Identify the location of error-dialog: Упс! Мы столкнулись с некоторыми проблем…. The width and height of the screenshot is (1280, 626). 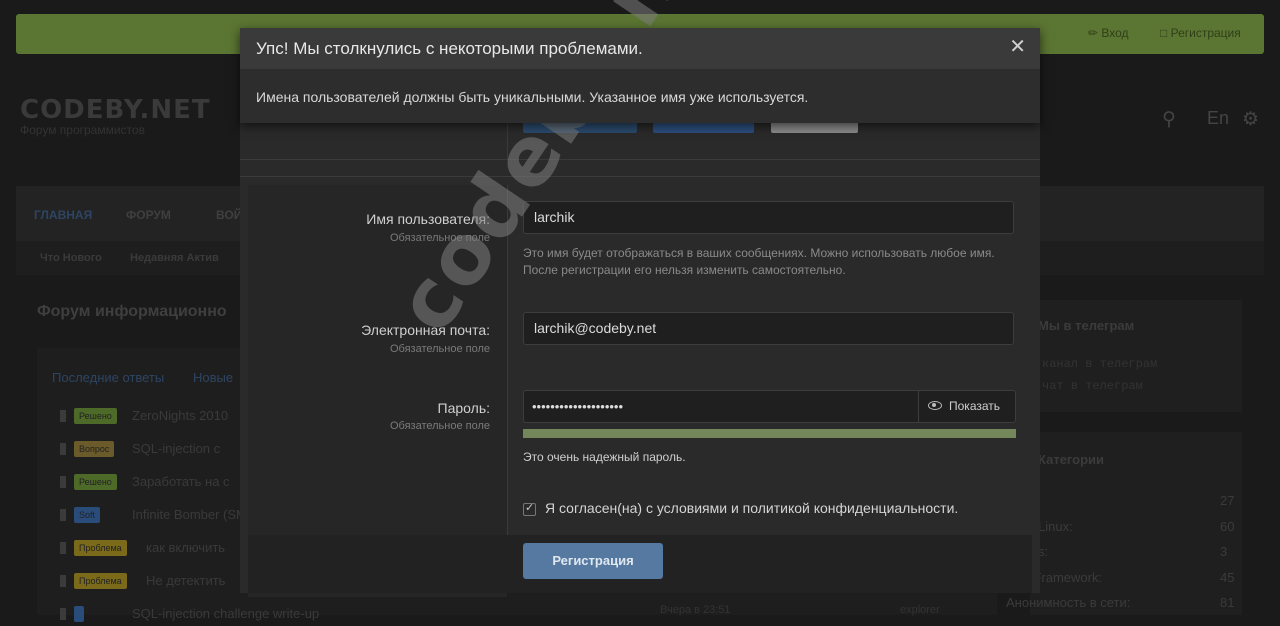
(640, 75).